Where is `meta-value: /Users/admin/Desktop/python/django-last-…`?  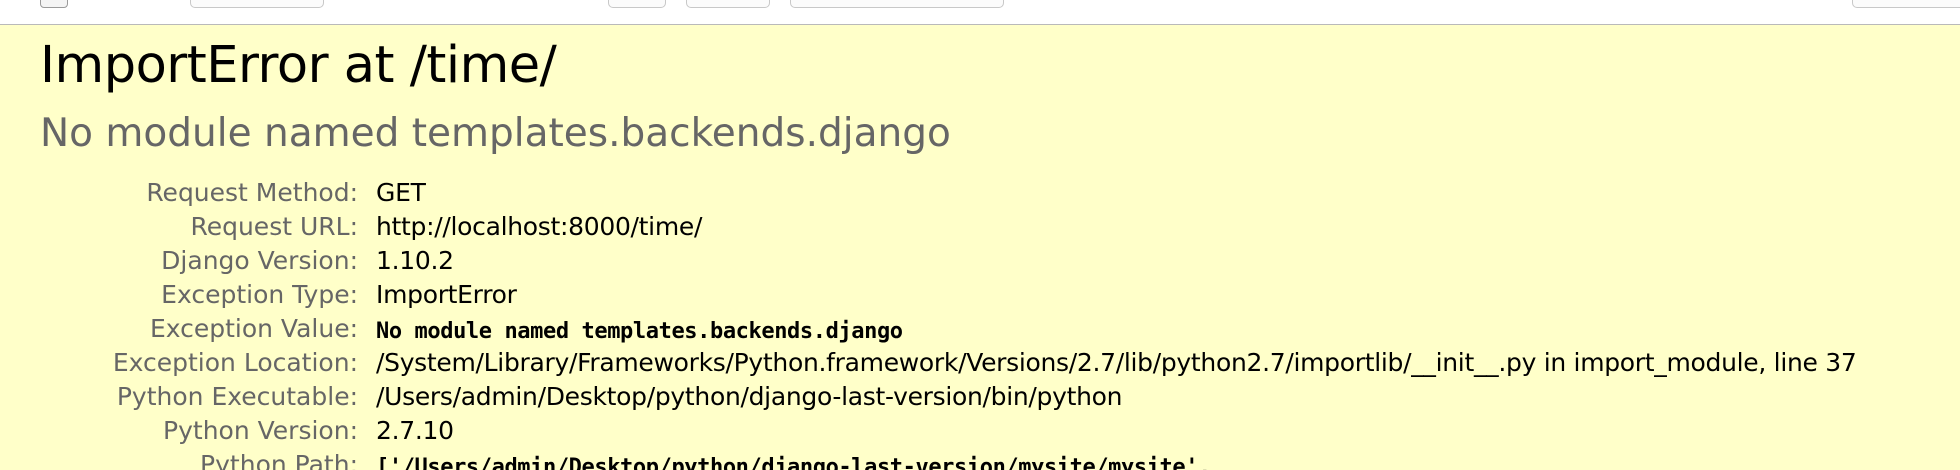 meta-value: /Users/admin/Desktop/python/django-last-… is located at coordinates (749, 396).